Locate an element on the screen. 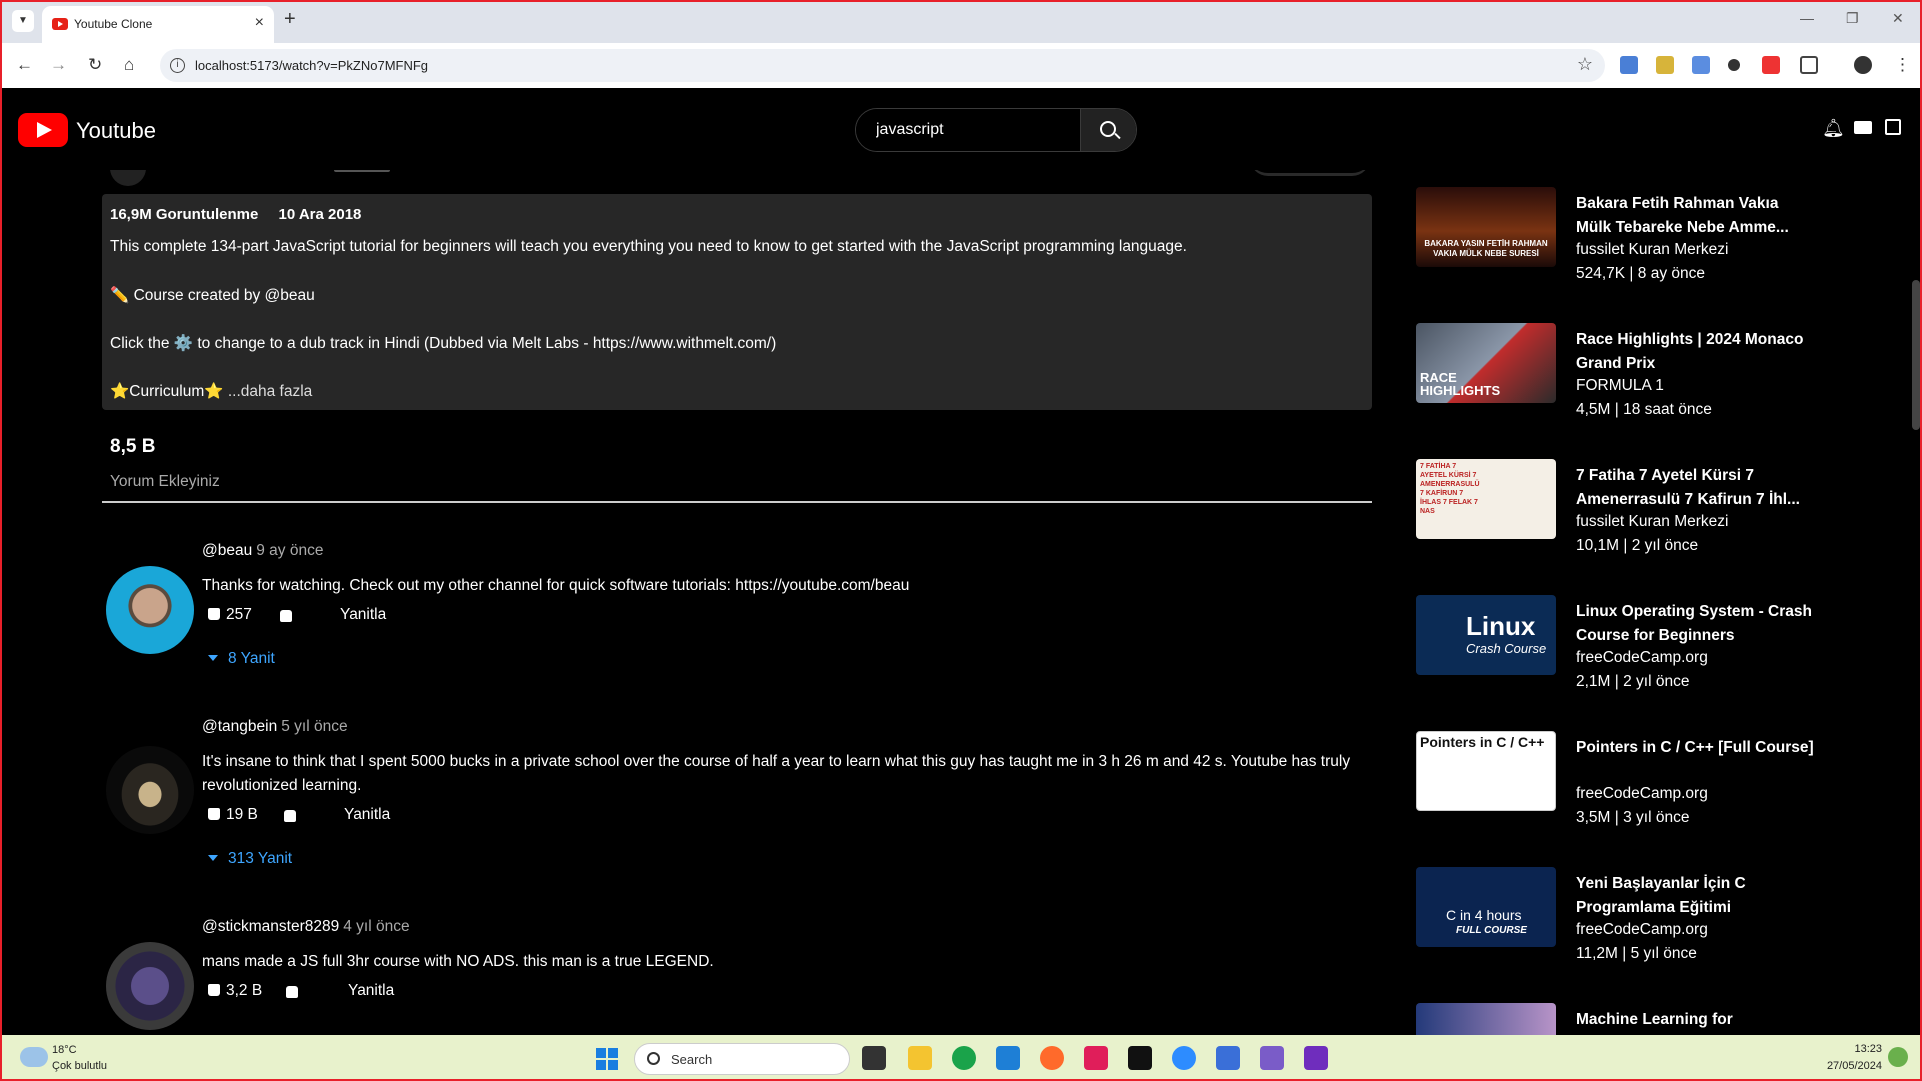  brand-name: Youtube is located at coordinates (116, 131).